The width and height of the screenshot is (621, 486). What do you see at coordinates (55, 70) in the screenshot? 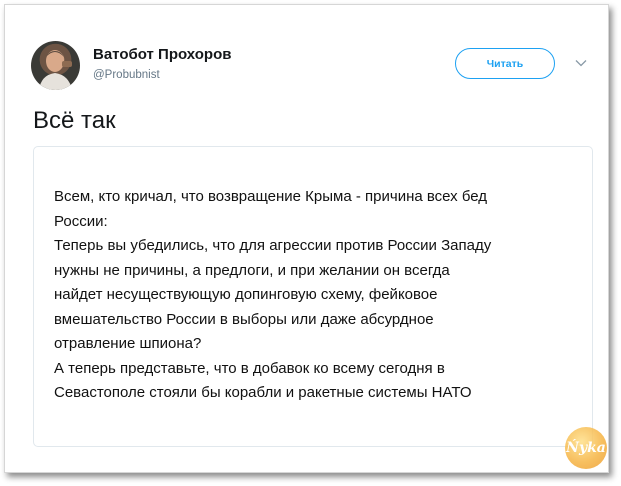
I see `avatar-portrait` at bounding box center [55, 70].